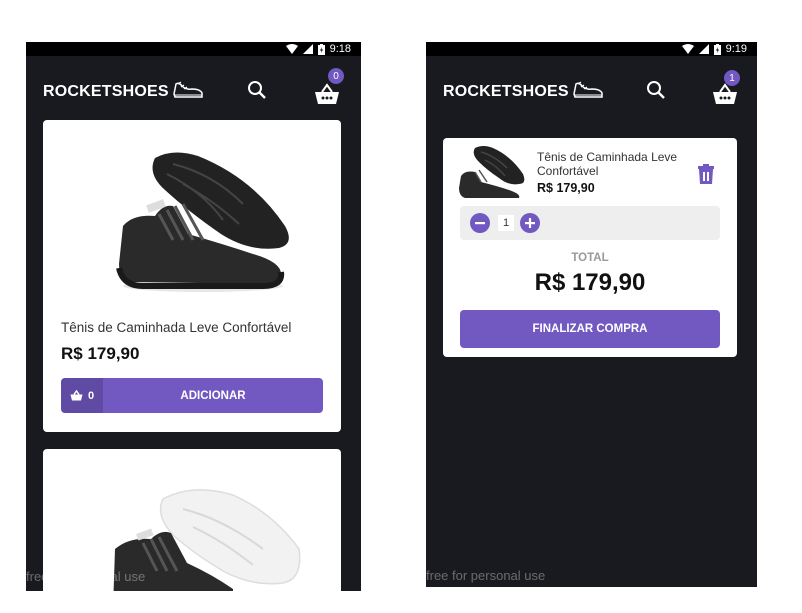  I want to click on cart-count-badge: 0, so click(336, 76).